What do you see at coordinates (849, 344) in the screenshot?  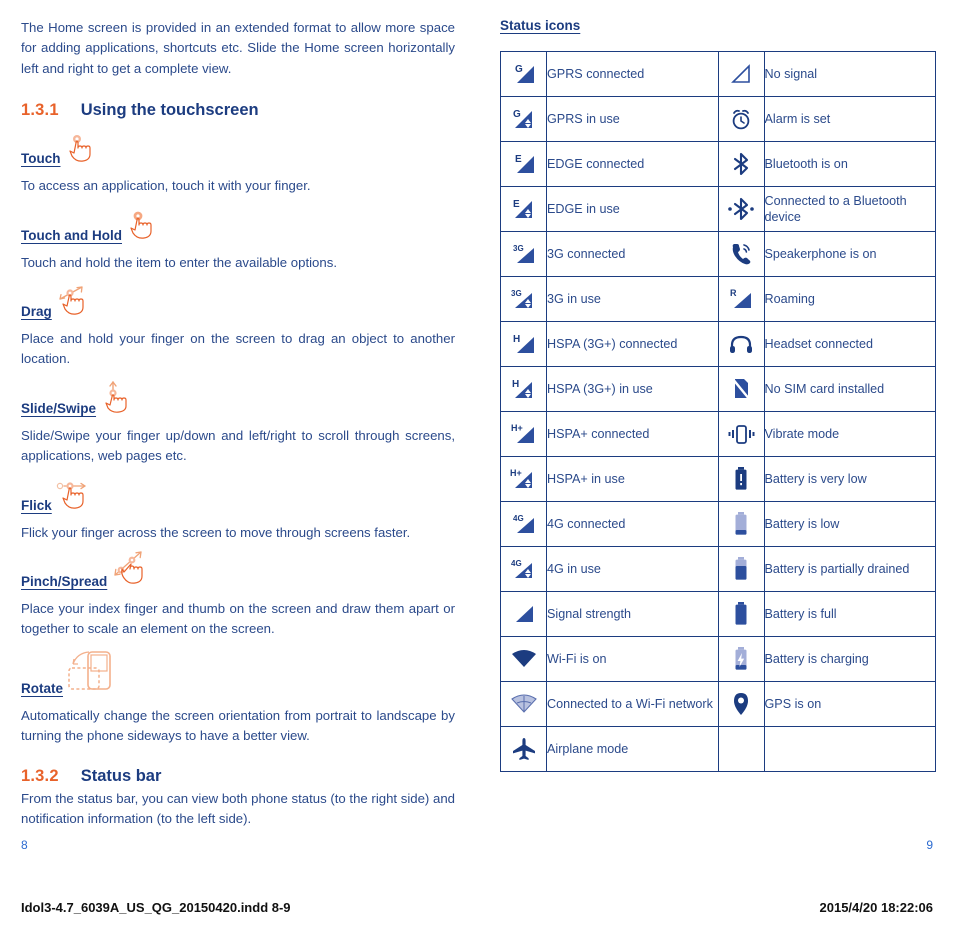 I see `status-icon-label: Headset connected` at bounding box center [849, 344].